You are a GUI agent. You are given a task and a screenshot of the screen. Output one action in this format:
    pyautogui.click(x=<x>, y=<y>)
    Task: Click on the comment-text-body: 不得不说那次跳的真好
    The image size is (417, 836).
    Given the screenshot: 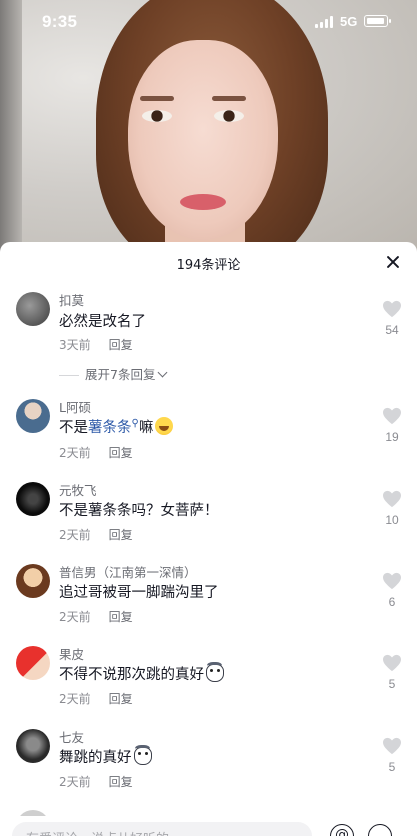 What is the action you would take?
    pyautogui.click(x=131, y=675)
    